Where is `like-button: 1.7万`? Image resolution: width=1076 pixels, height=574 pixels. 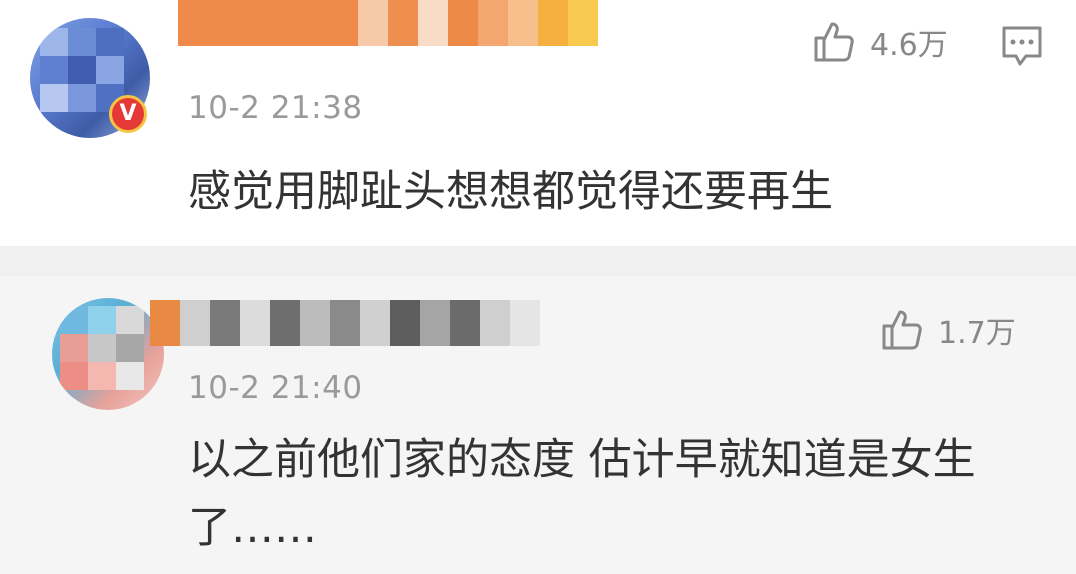
like-button: 1.7万 is located at coordinates (948, 330).